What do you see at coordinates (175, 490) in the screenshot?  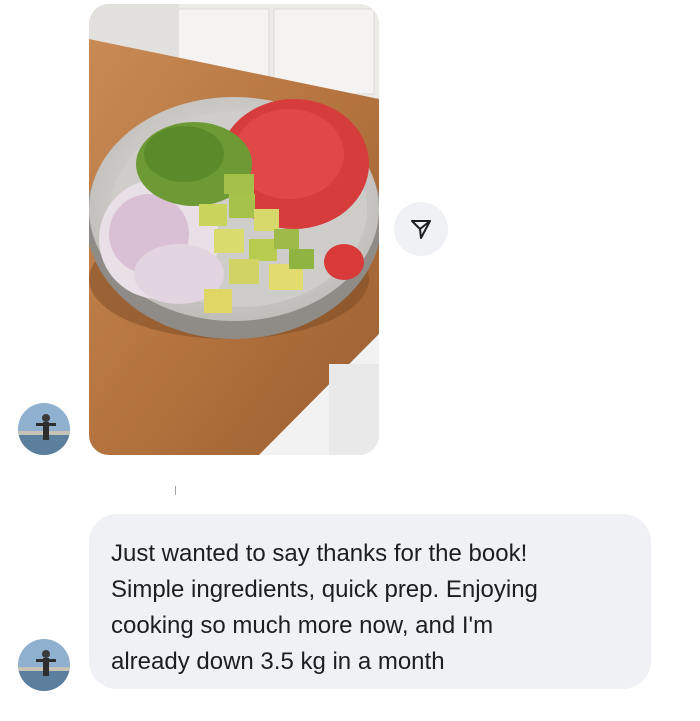 I see `timestamp-marker` at bounding box center [175, 490].